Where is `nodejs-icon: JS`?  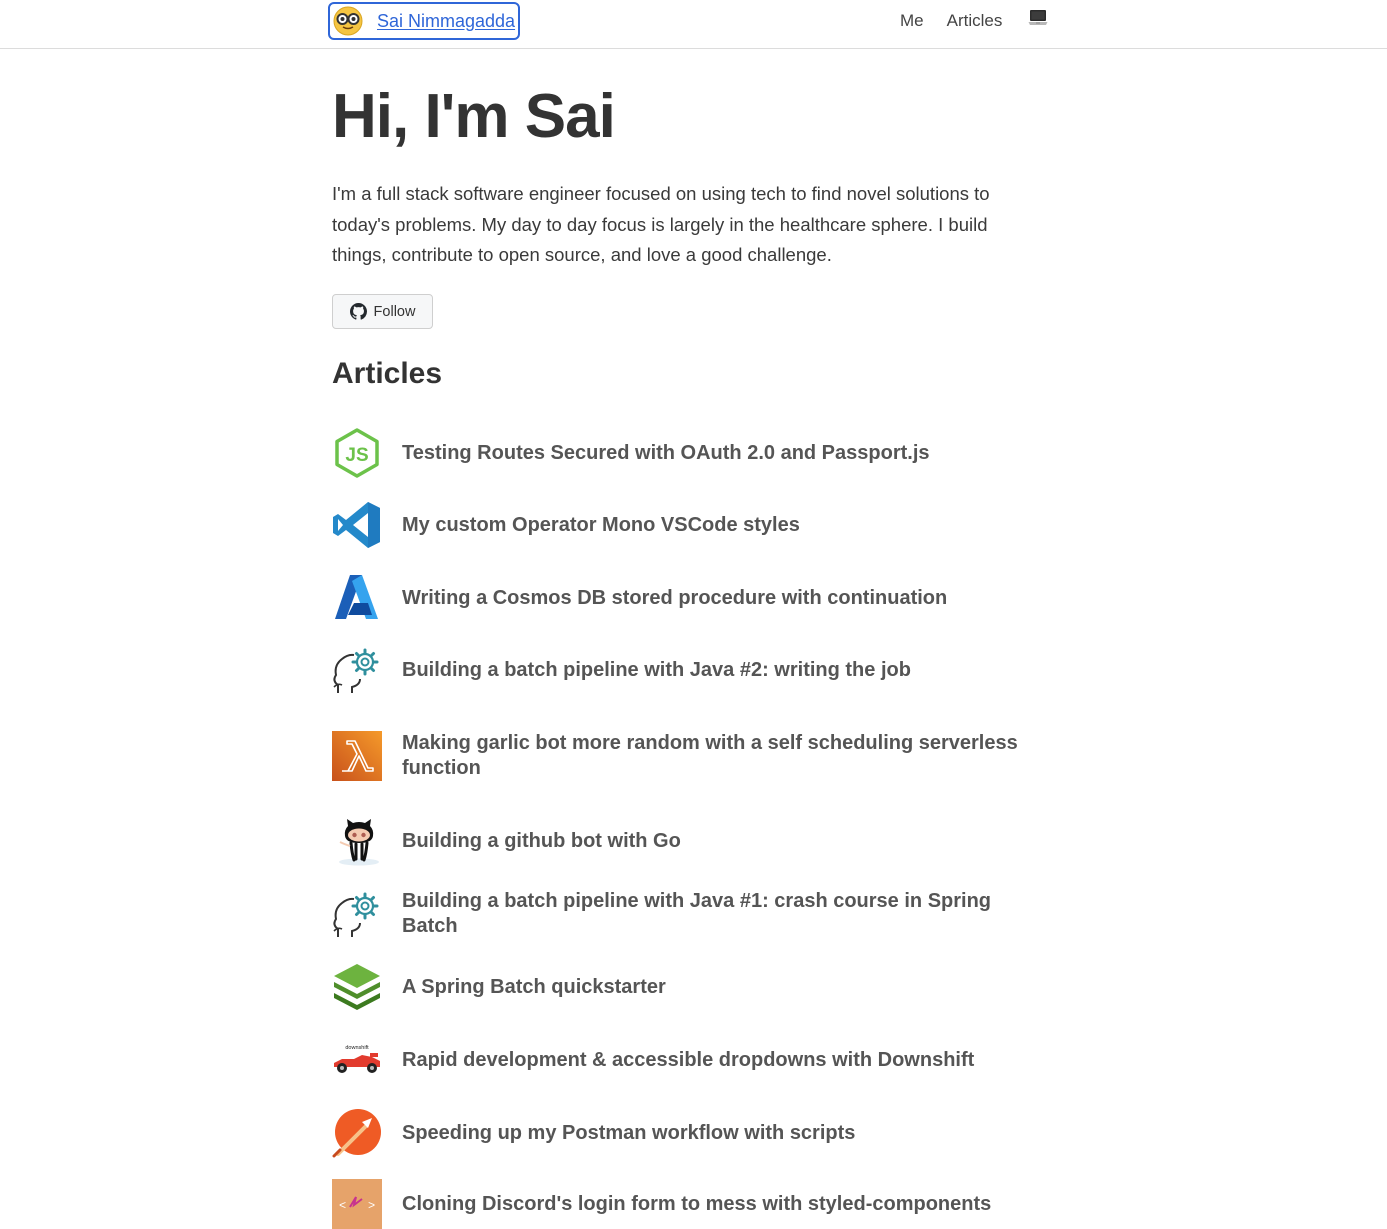
nodejs-icon: JS is located at coordinates (357, 453).